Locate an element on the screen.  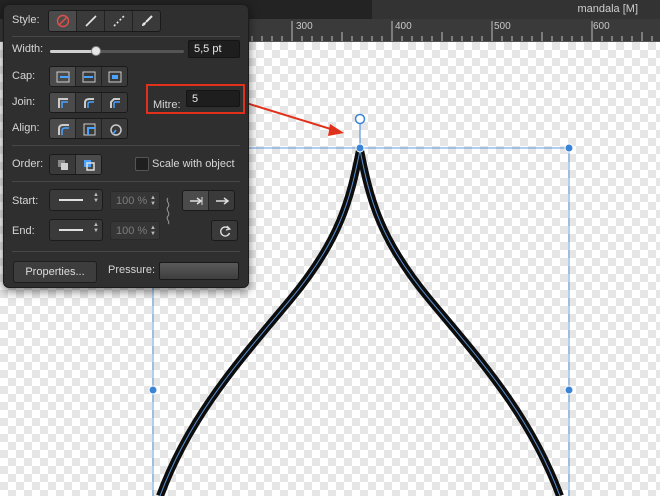
miter-join-icon is located at coordinates (63, 102).